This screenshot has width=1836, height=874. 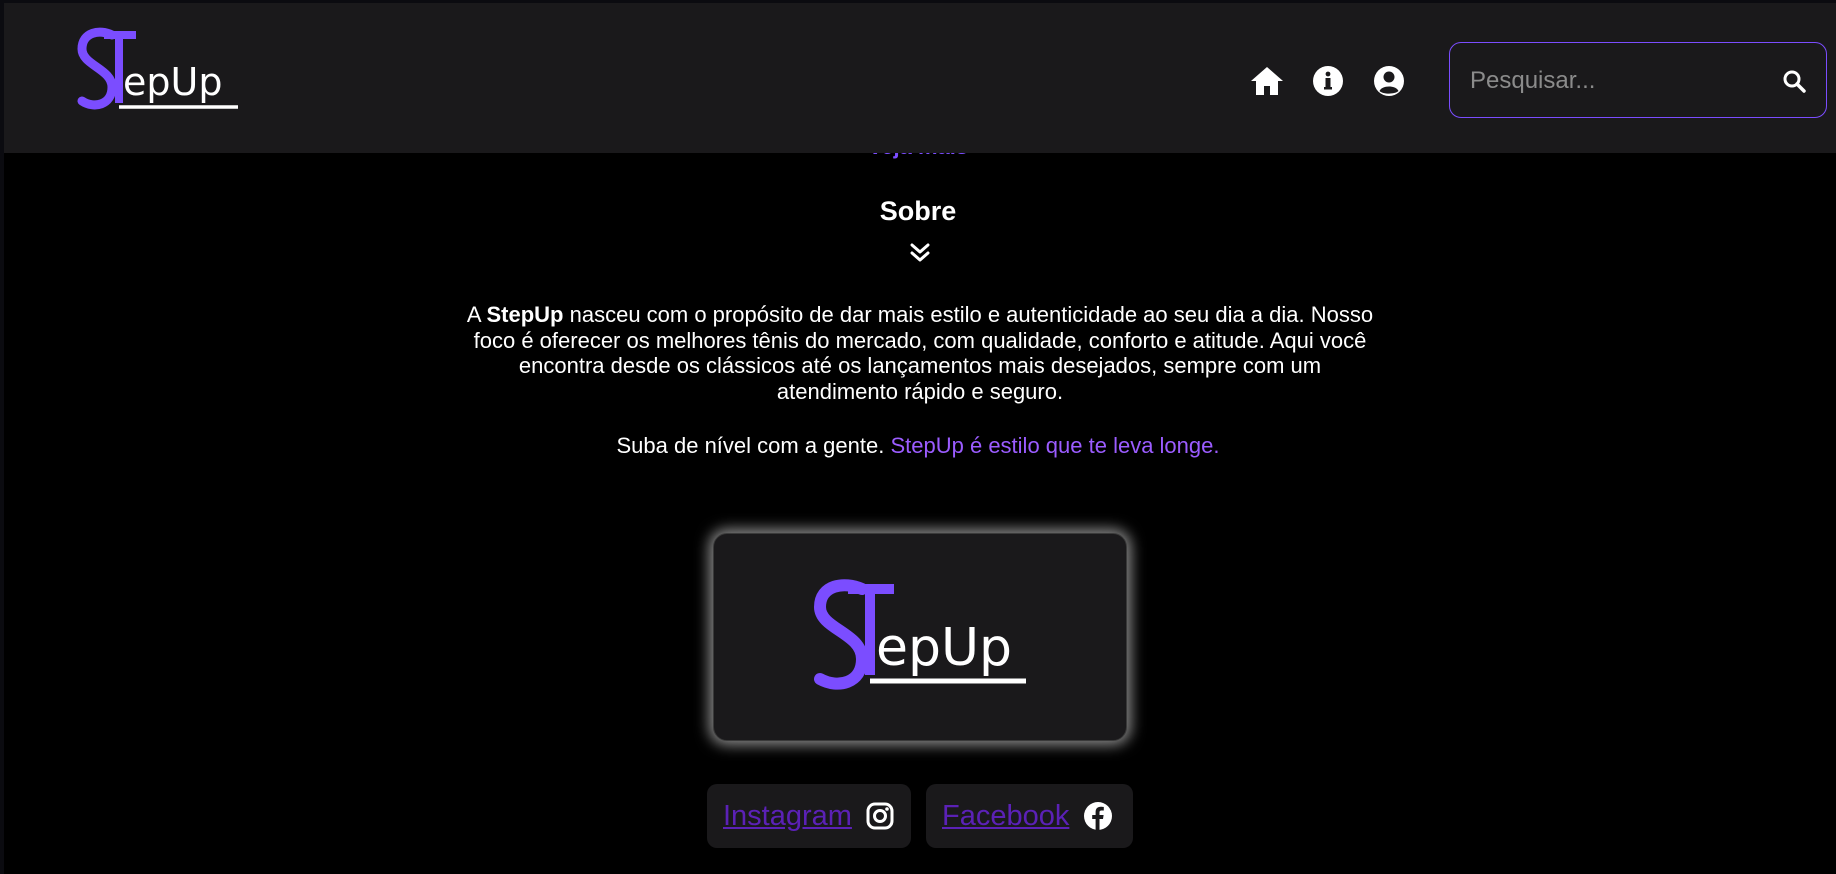 I want to click on home-icon, so click(x=1267, y=81).